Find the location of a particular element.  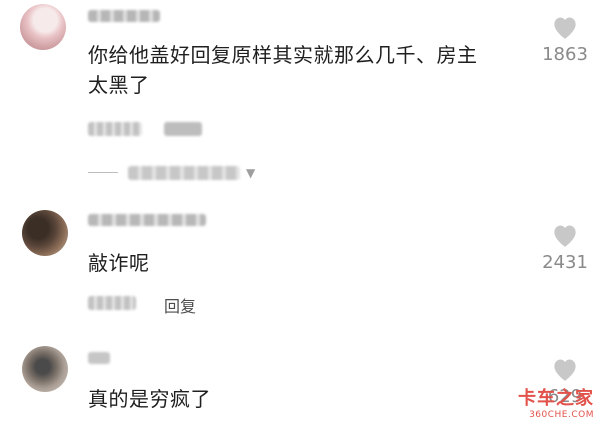

view-replies-blurred is located at coordinates (184, 173).